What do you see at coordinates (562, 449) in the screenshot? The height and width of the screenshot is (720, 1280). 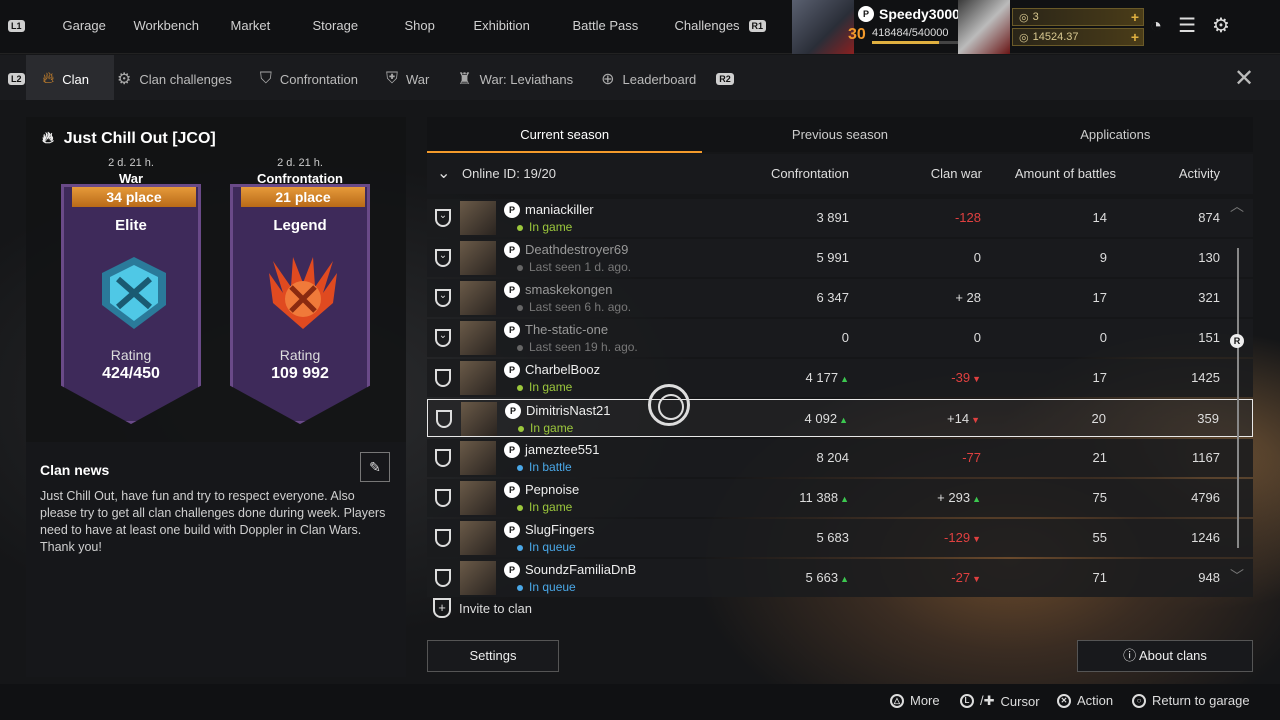 I see `member-name: jameztee551` at bounding box center [562, 449].